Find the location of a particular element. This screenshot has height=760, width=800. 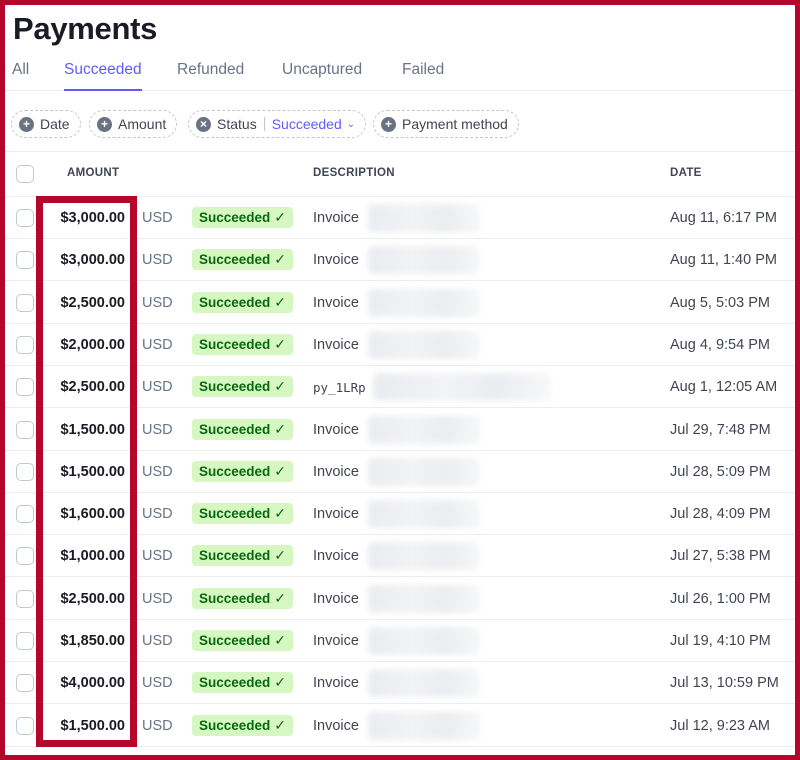

payment-date: Jul 28, 4:09 PM is located at coordinates (720, 514).